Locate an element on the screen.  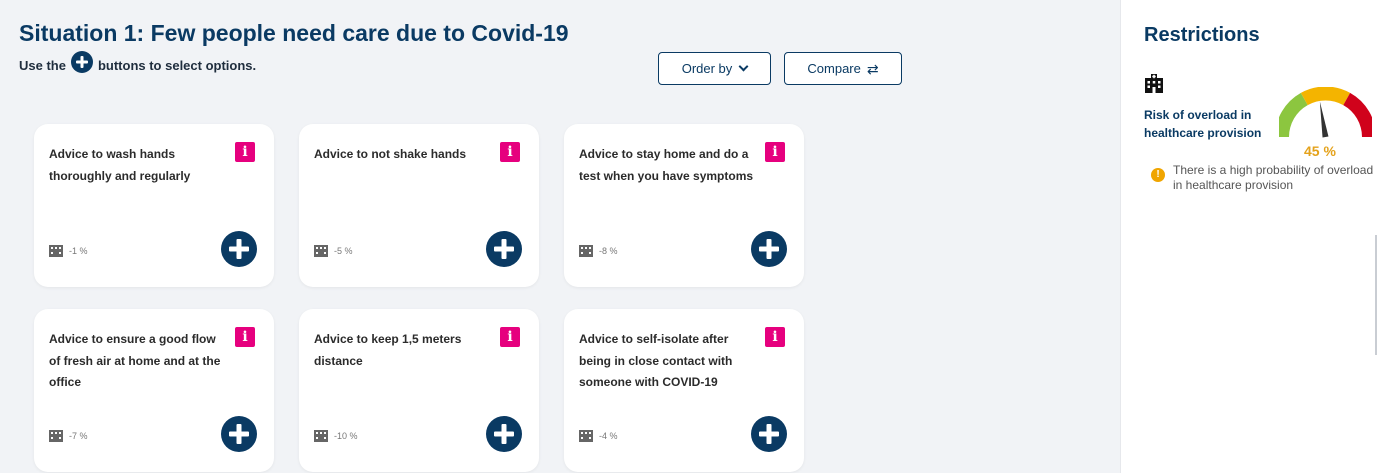
card-impact: -7 % is located at coordinates (68, 436).